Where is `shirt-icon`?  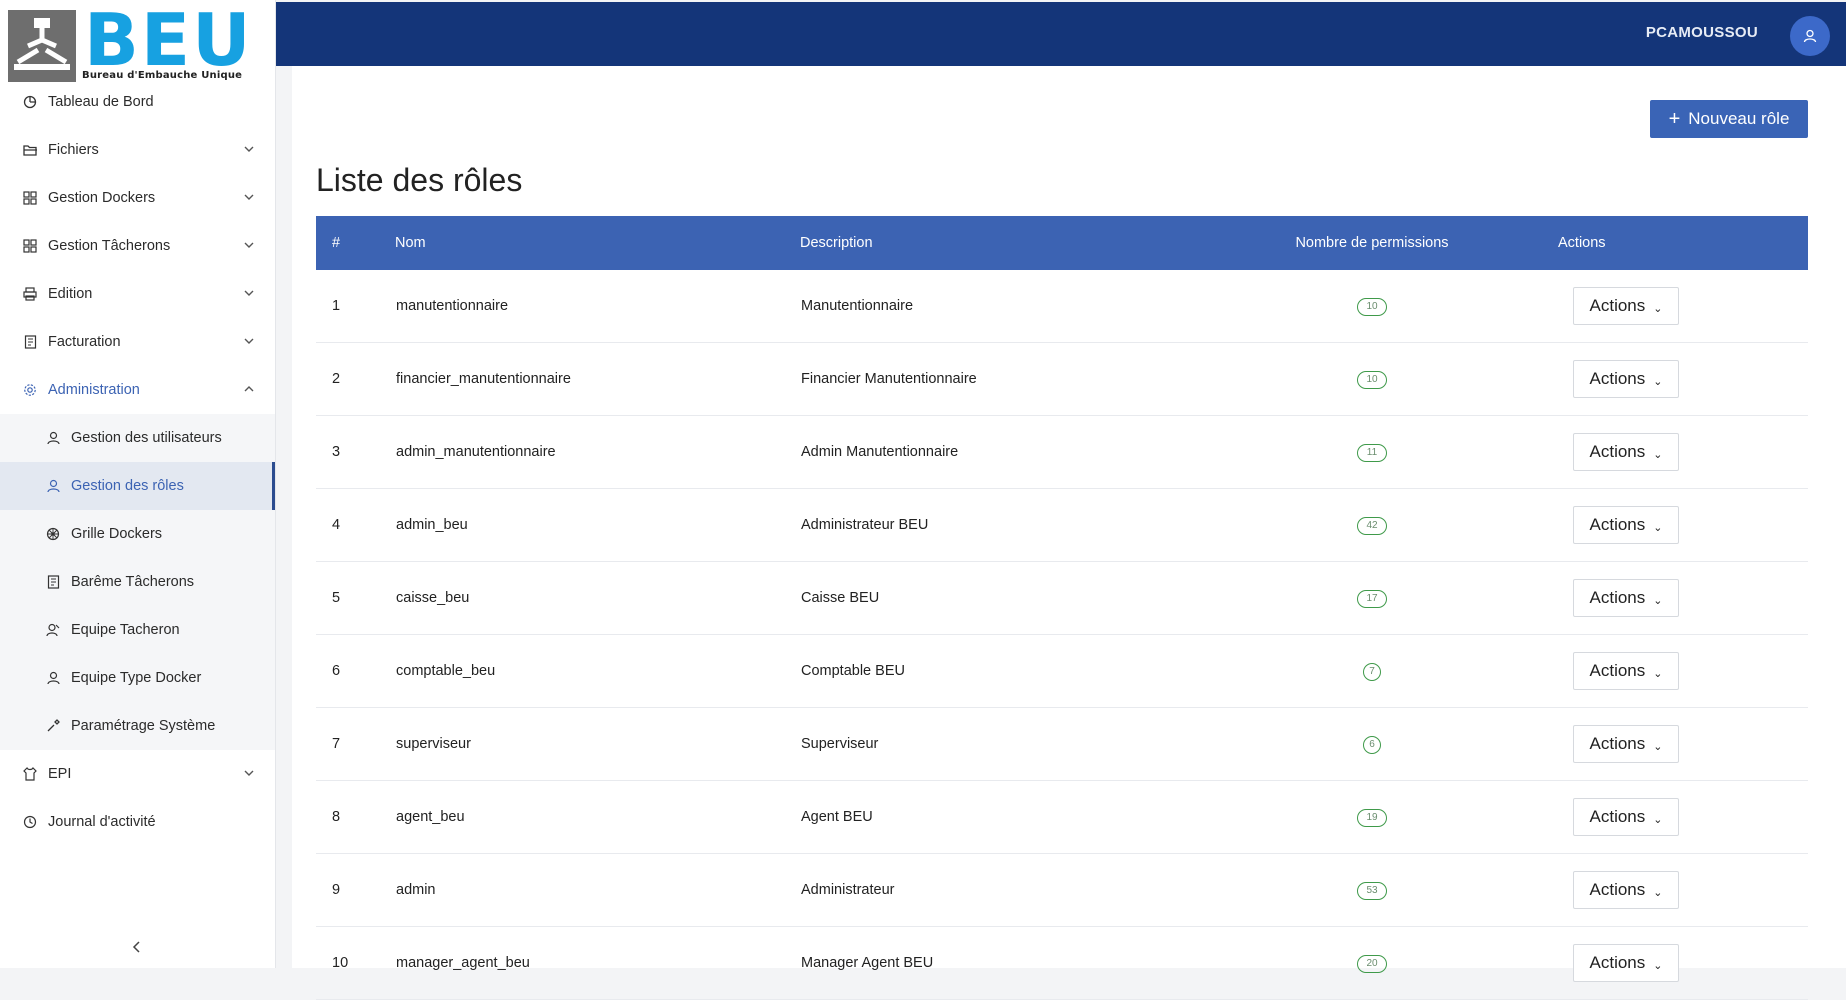 shirt-icon is located at coordinates (30, 774).